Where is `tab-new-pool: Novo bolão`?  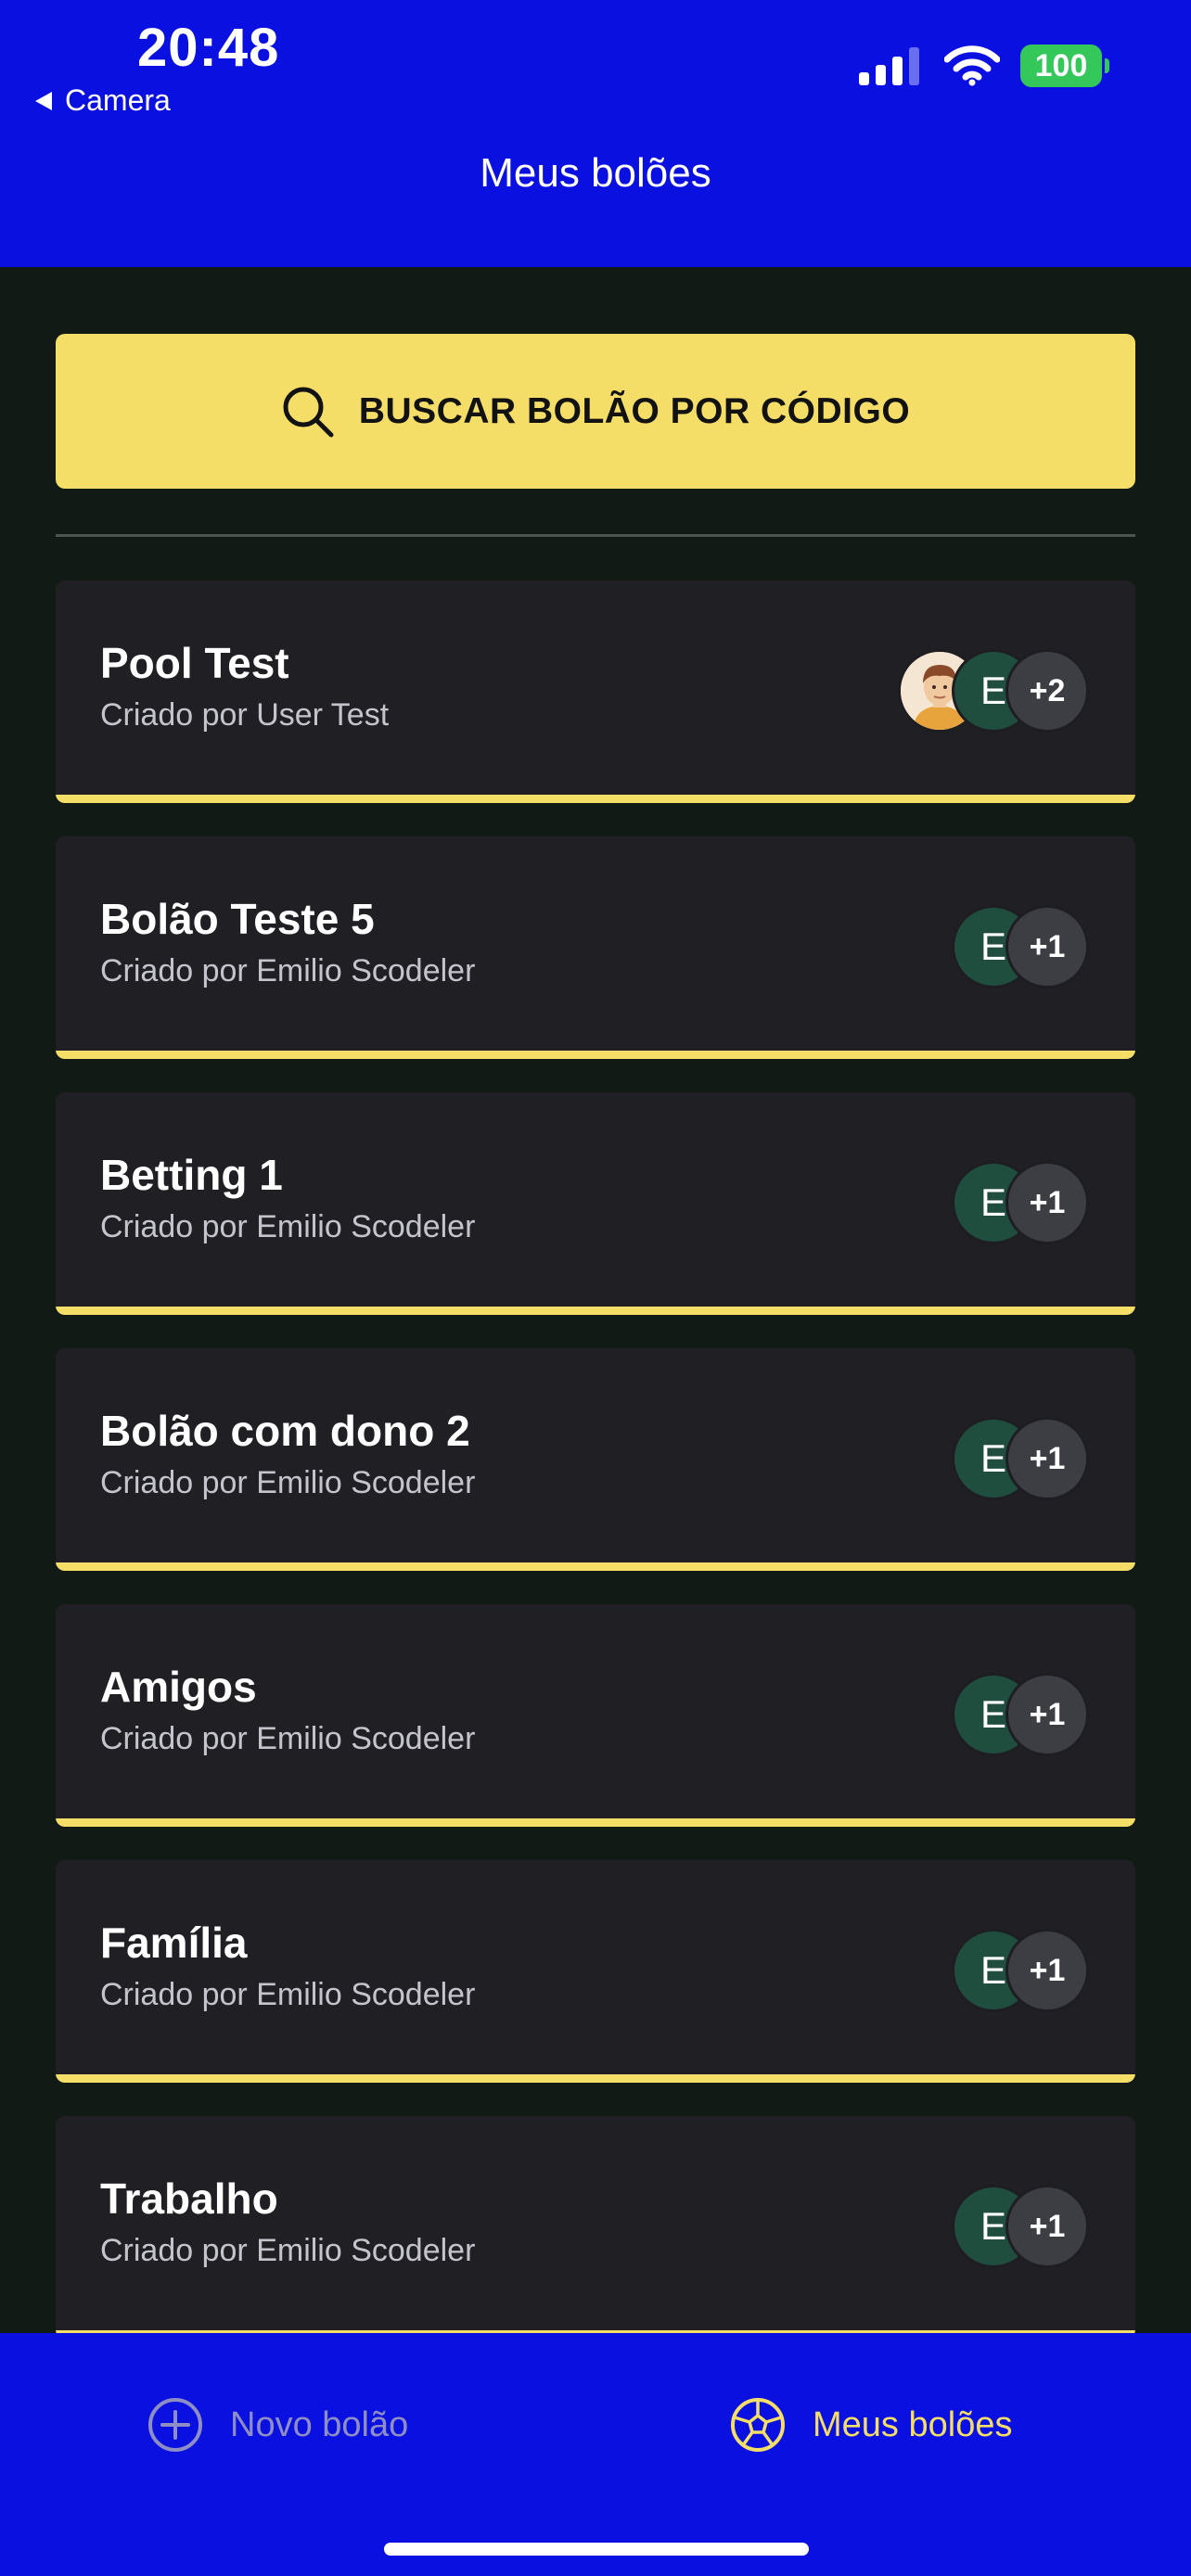 tab-new-pool: Novo bolão is located at coordinates (277, 2425).